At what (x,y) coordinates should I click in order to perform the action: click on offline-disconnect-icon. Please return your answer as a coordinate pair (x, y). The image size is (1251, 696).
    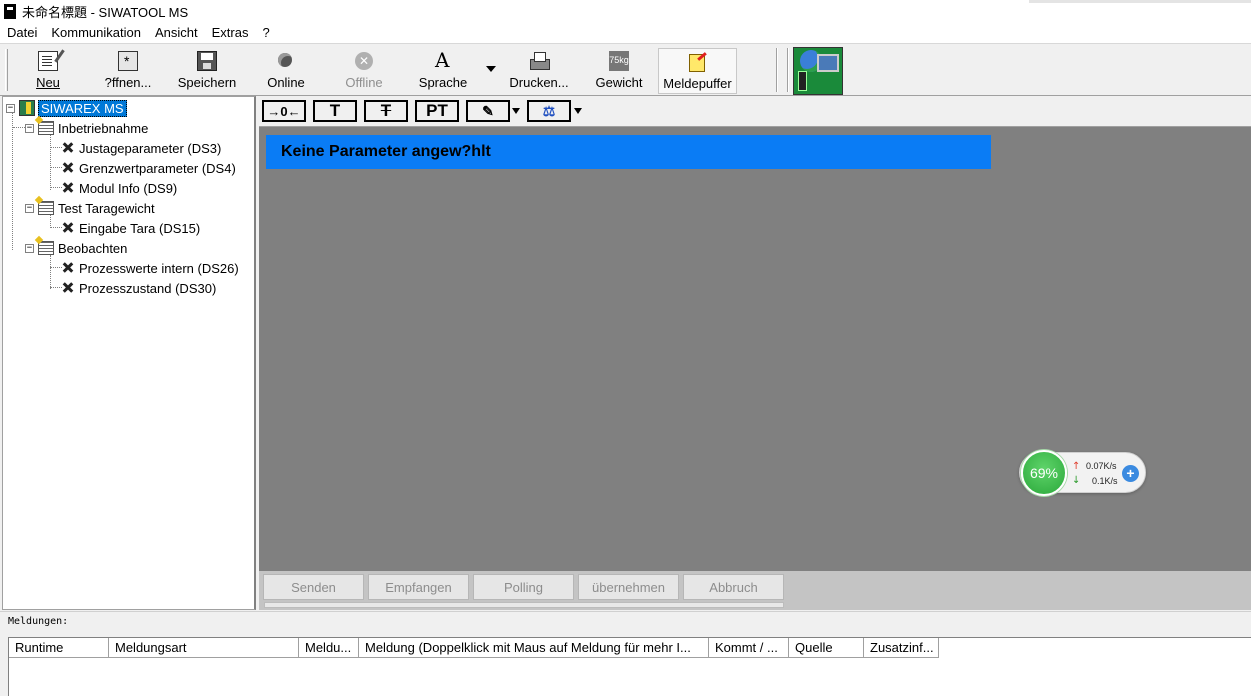
    Looking at the image, I should click on (364, 61).